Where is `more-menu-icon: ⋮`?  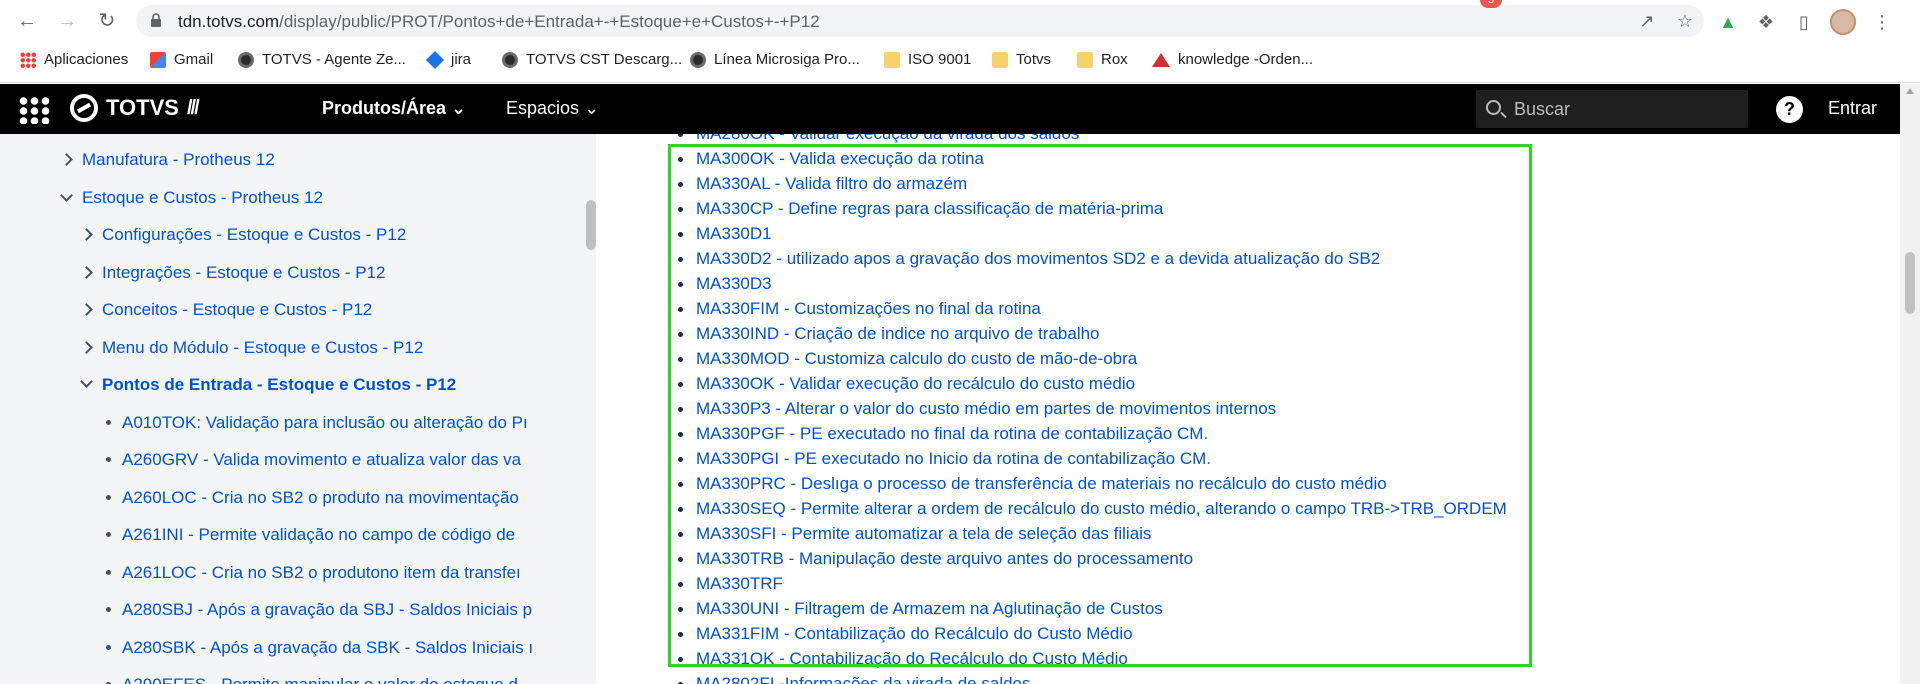
more-menu-icon: ⋮ is located at coordinates (1882, 22).